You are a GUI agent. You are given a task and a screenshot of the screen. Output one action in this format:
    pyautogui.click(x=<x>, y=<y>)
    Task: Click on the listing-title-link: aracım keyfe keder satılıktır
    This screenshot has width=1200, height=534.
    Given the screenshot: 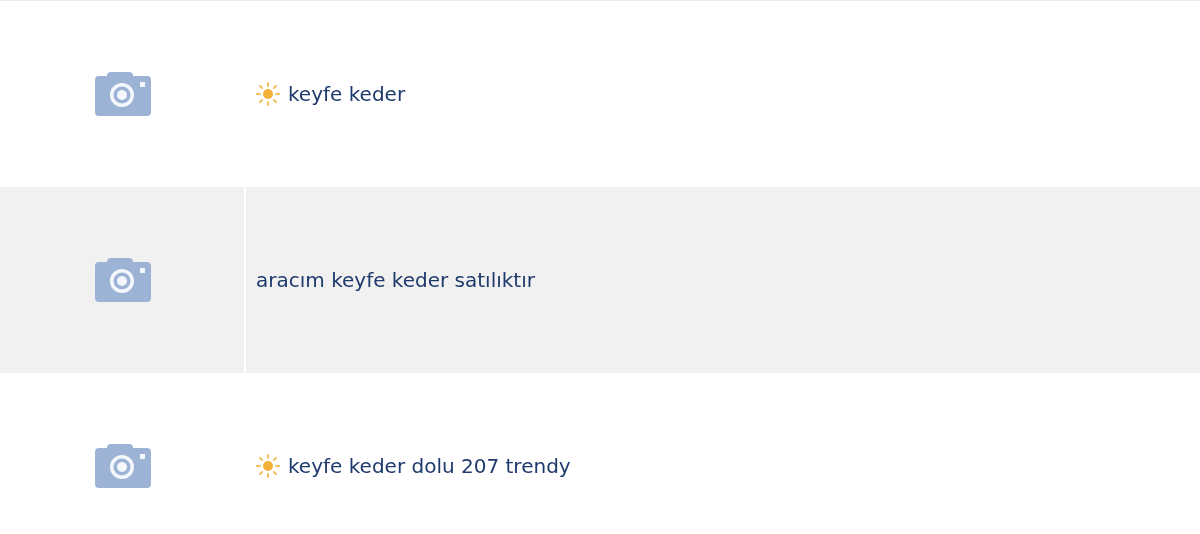 What is the action you would take?
    pyautogui.click(x=395, y=280)
    